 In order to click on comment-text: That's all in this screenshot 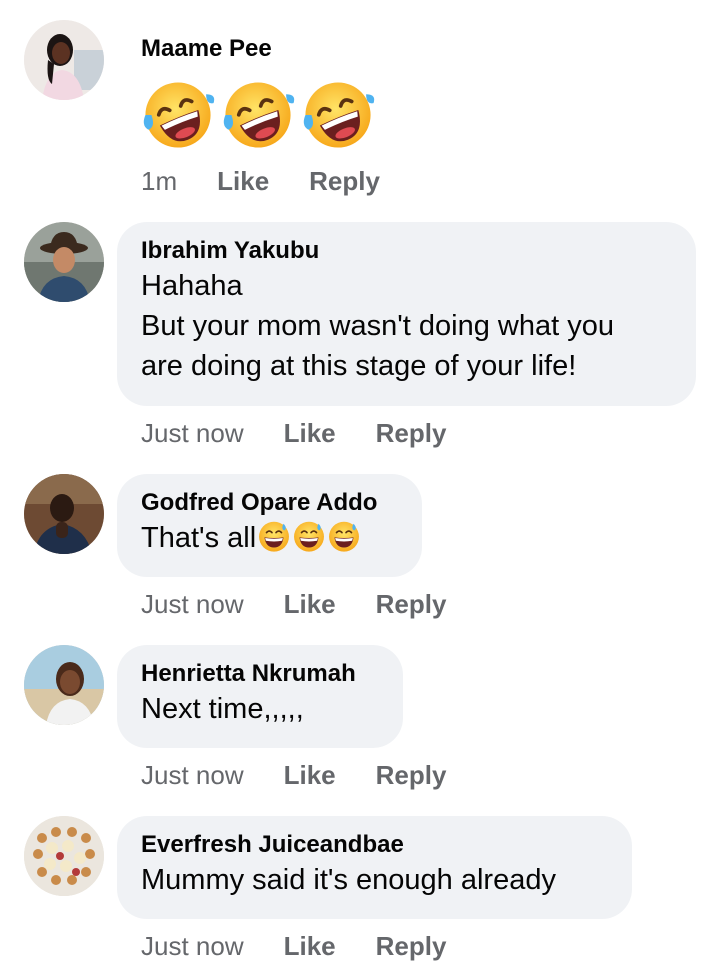, I will do `click(199, 538)`.